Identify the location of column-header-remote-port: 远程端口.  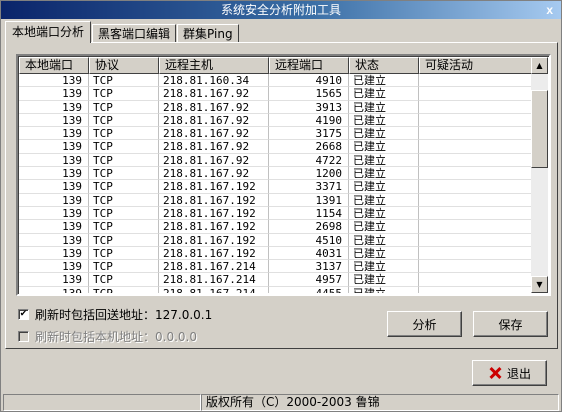
(309, 65).